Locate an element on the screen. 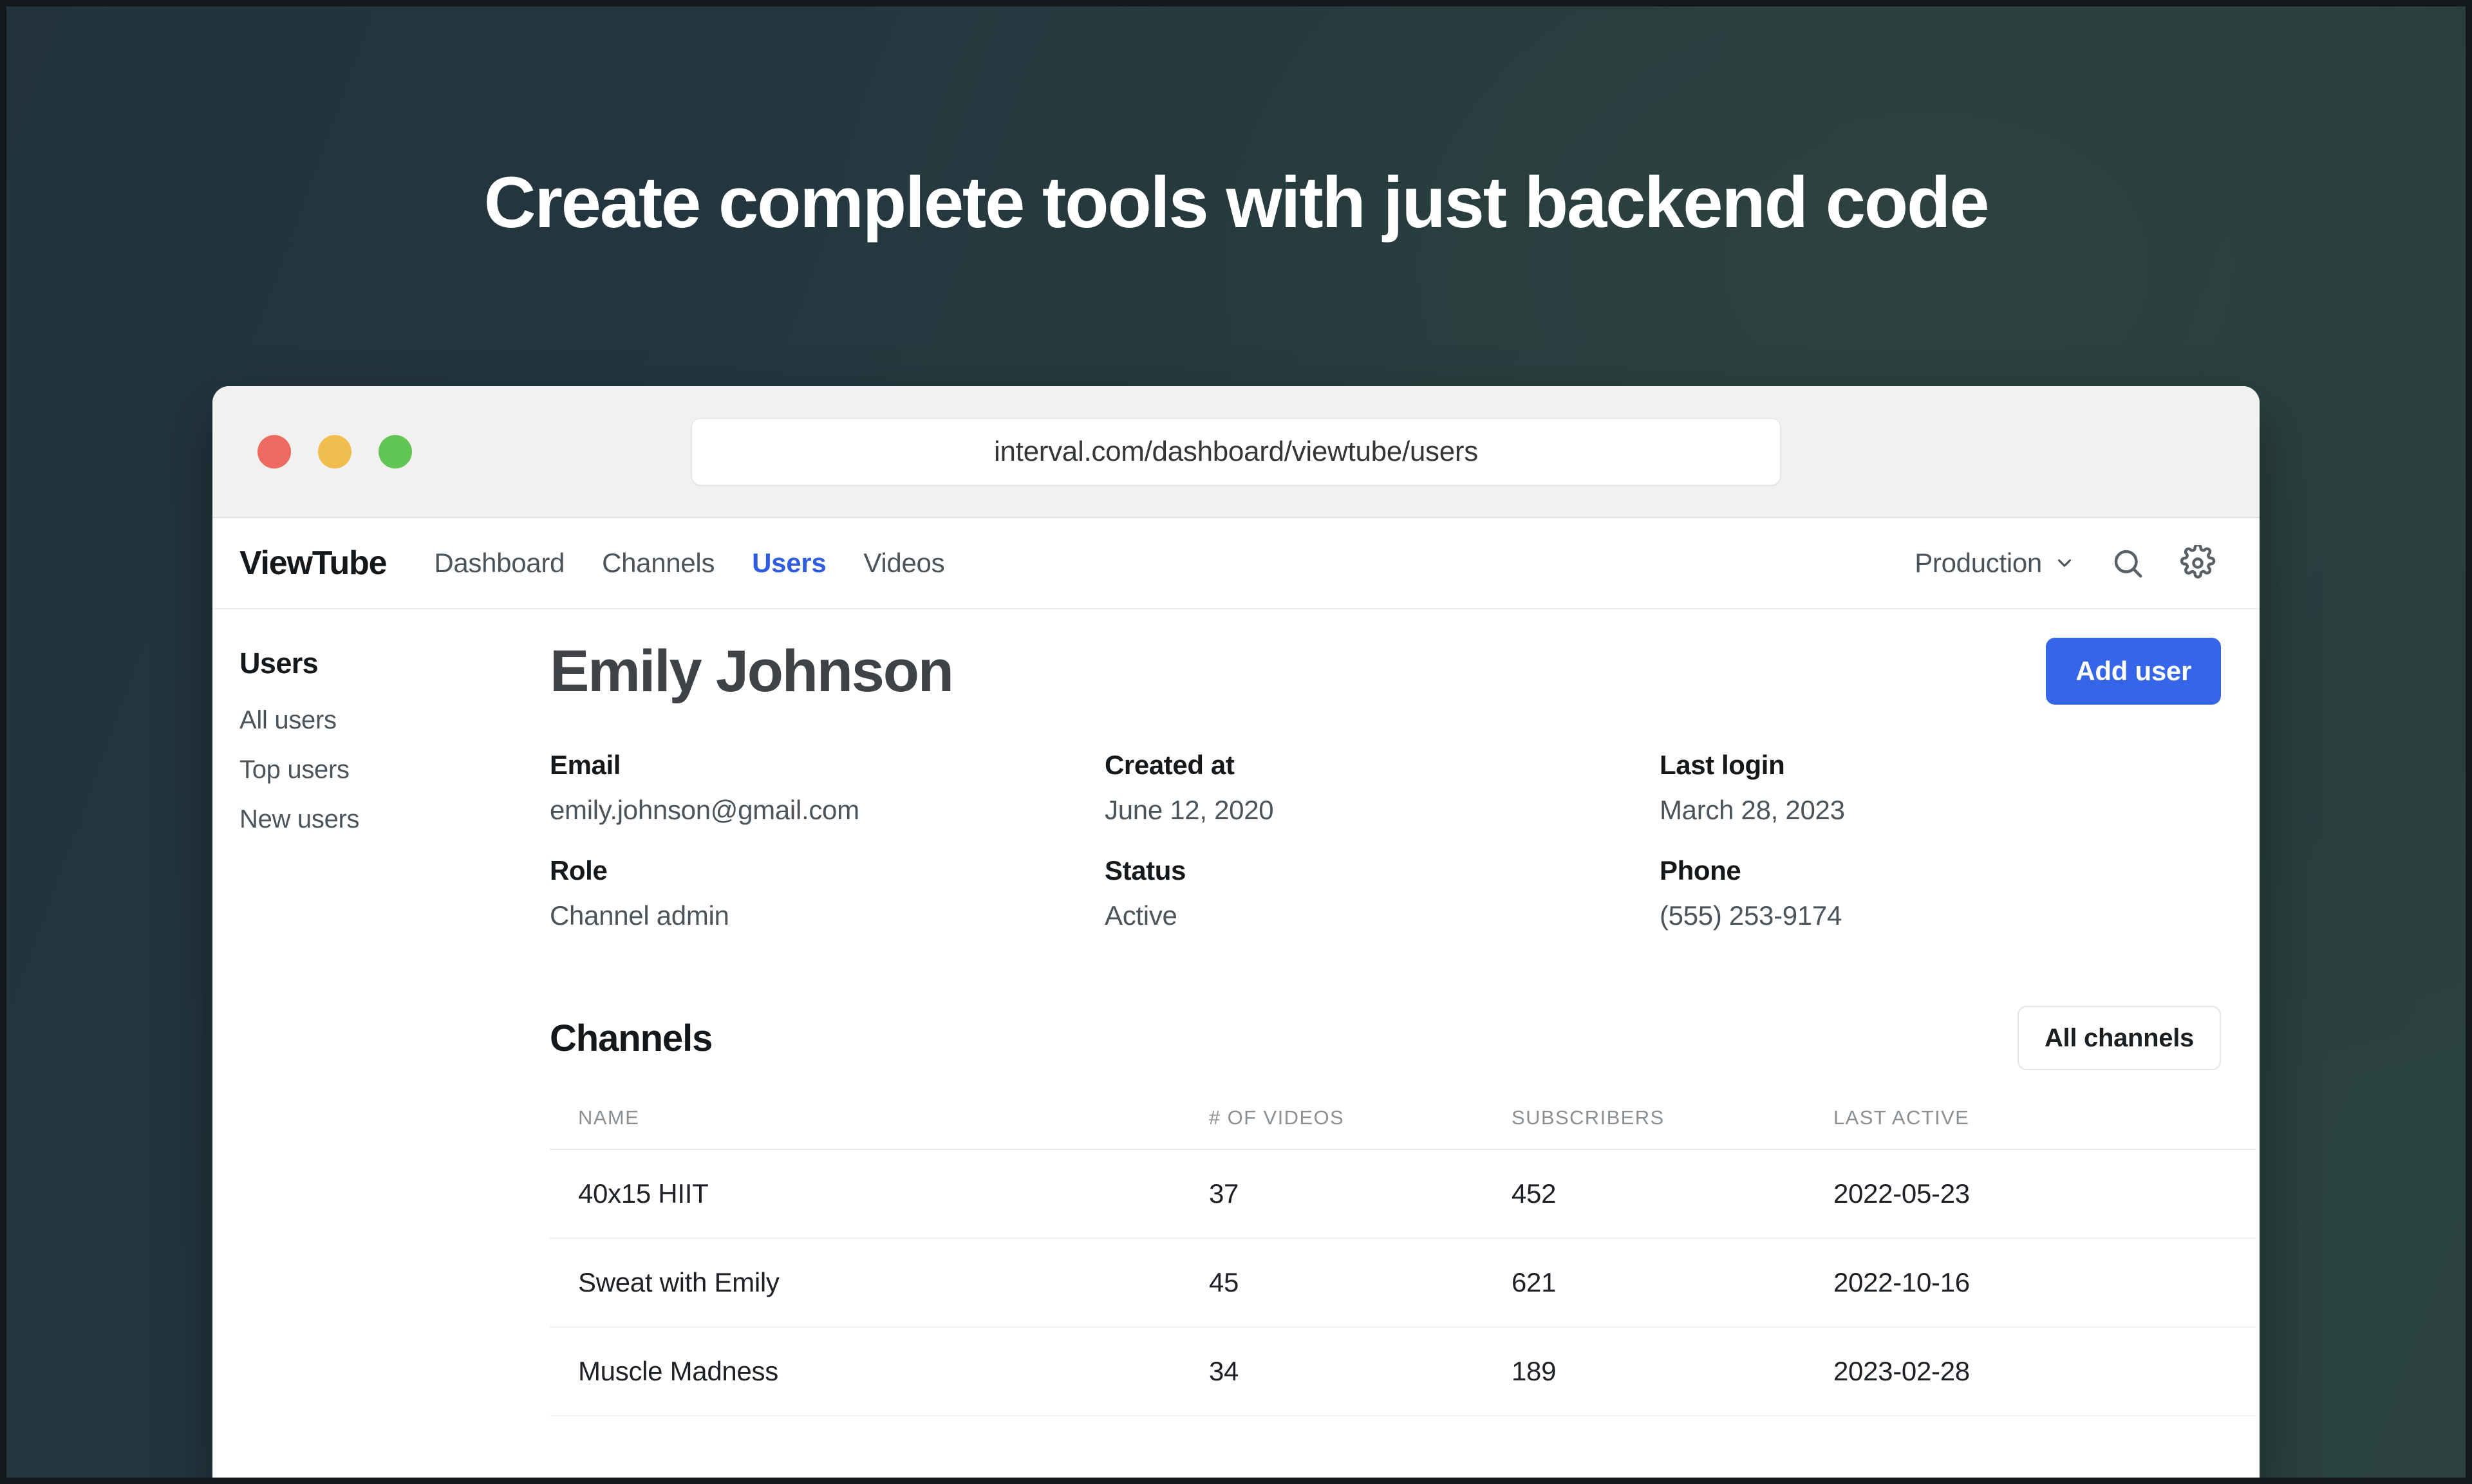  address-bar-url: interval.com/dashboard/viewtube/users is located at coordinates (1236, 451).